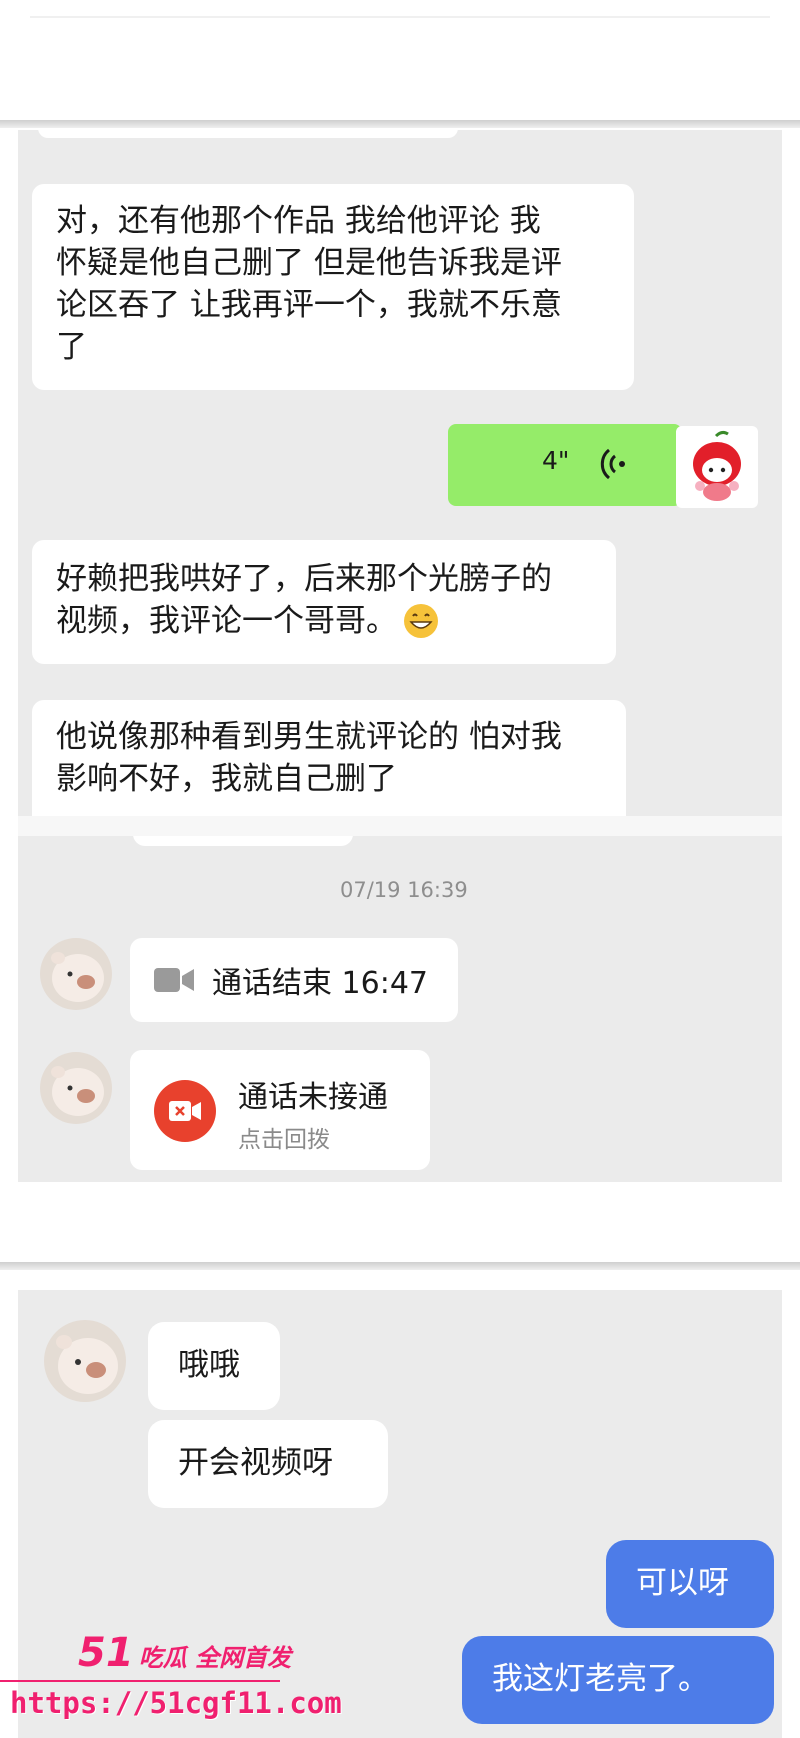  I want to click on voice-duration: 4", so click(556, 460).